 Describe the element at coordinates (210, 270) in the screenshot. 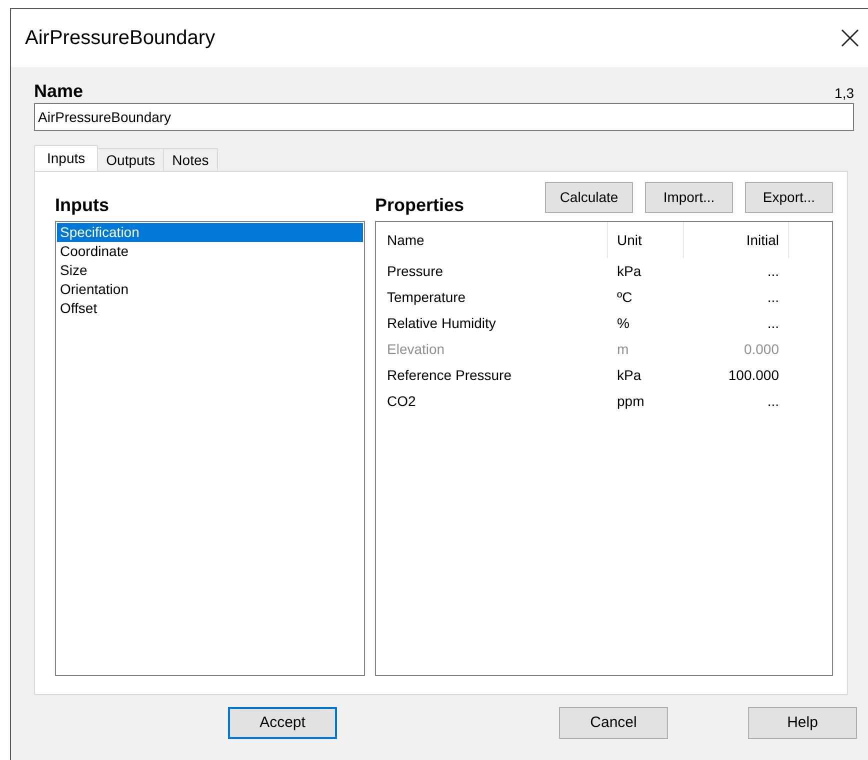

I see `list-item: Size` at that location.